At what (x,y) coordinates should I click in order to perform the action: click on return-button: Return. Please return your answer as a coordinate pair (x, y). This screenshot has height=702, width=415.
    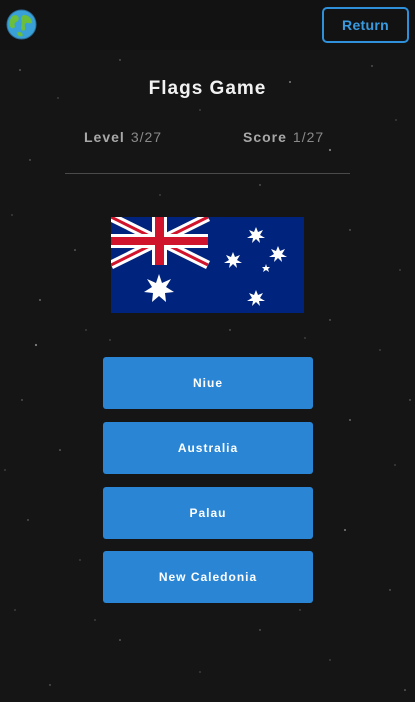
    Looking at the image, I should click on (365, 25).